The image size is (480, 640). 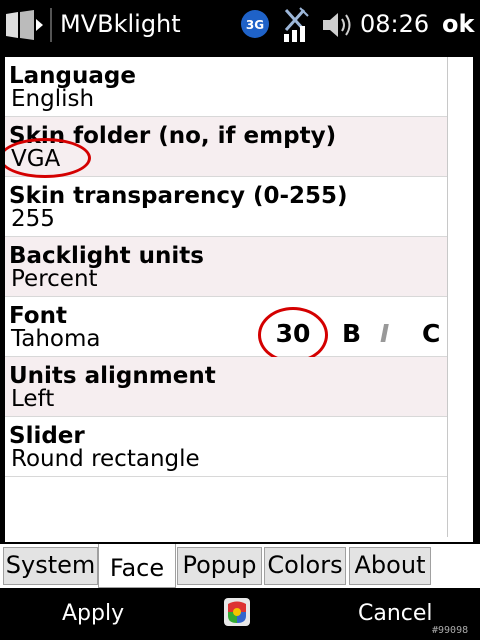 What do you see at coordinates (431, 334) in the screenshot?
I see `font-c-toggle: C` at bounding box center [431, 334].